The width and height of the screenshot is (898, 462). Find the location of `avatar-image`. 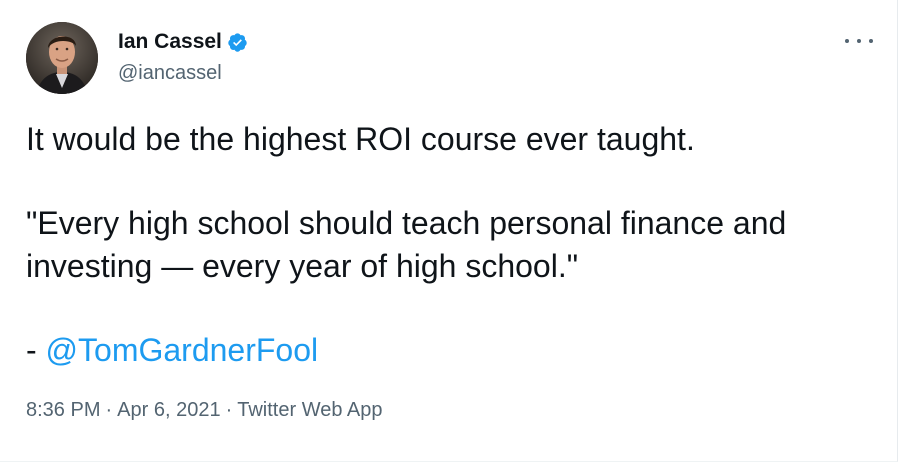

avatar-image is located at coordinates (62, 58).